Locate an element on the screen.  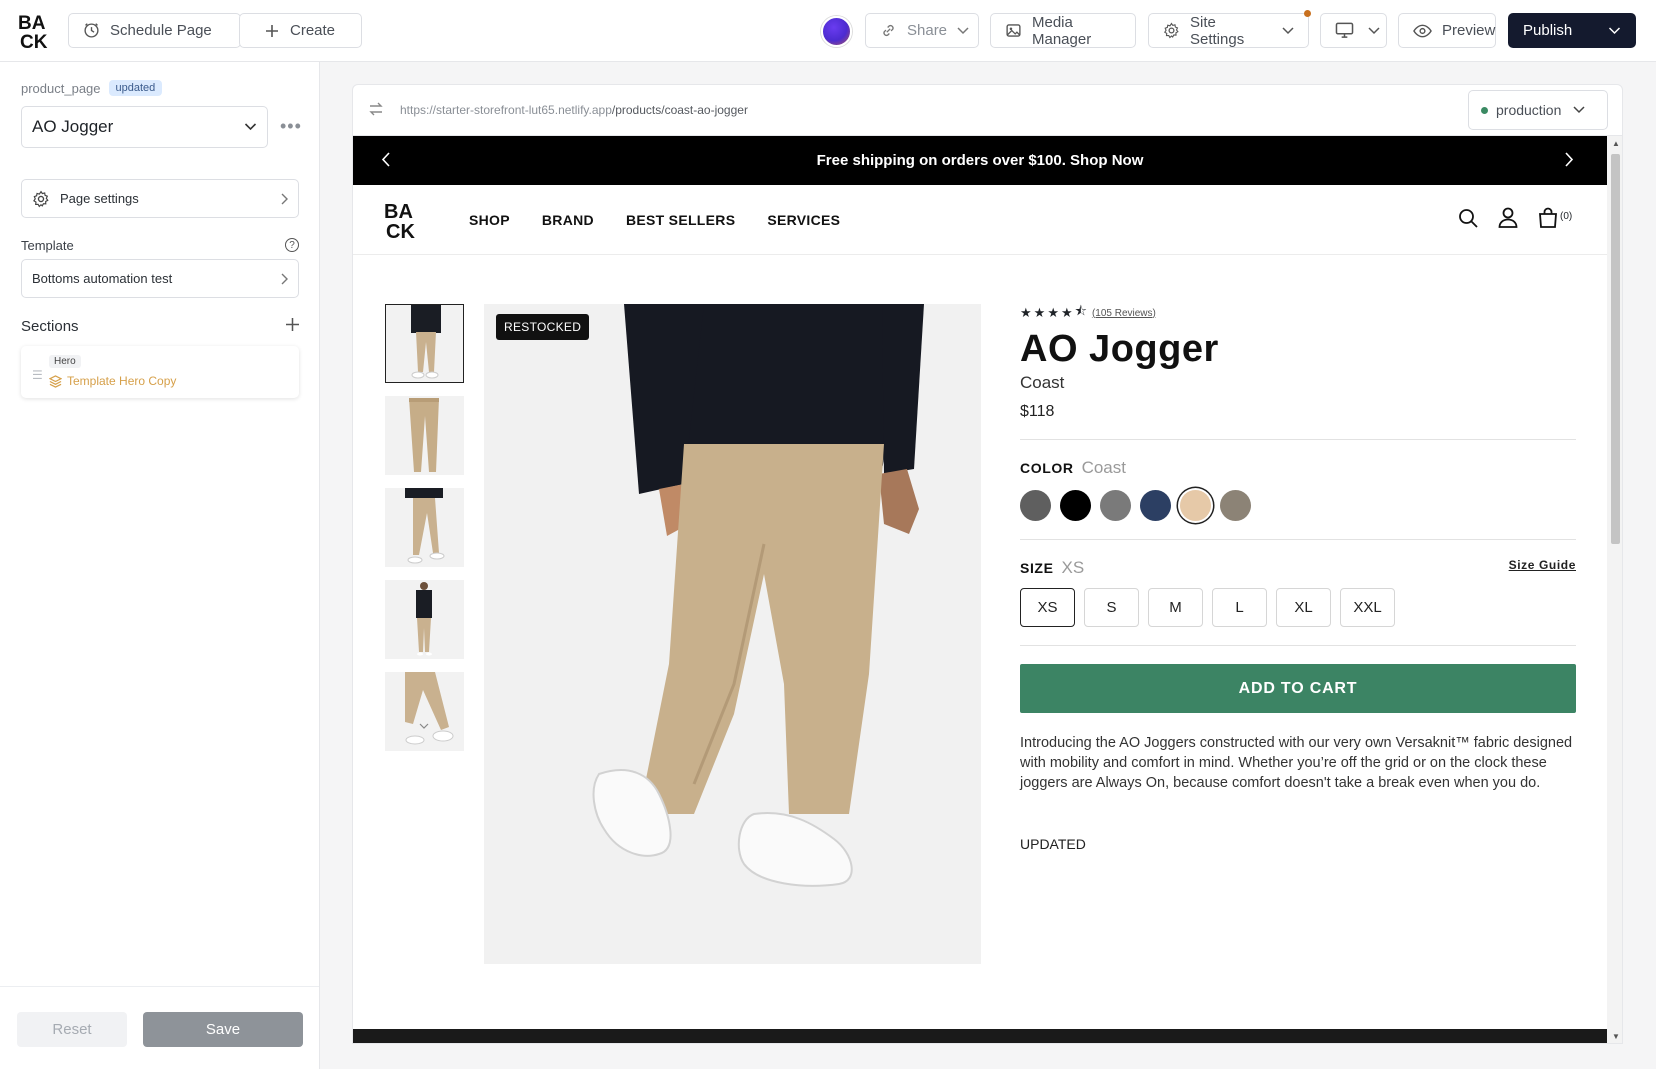
publish-button: Publish is located at coordinates (1572, 30).